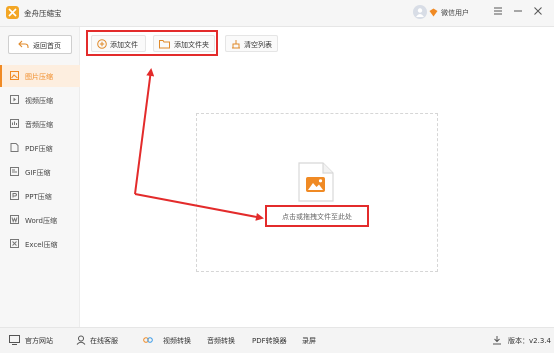 The width and height of the screenshot is (554, 353). Describe the element at coordinates (14, 340) in the screenshot. I see `website-icon` at that location.